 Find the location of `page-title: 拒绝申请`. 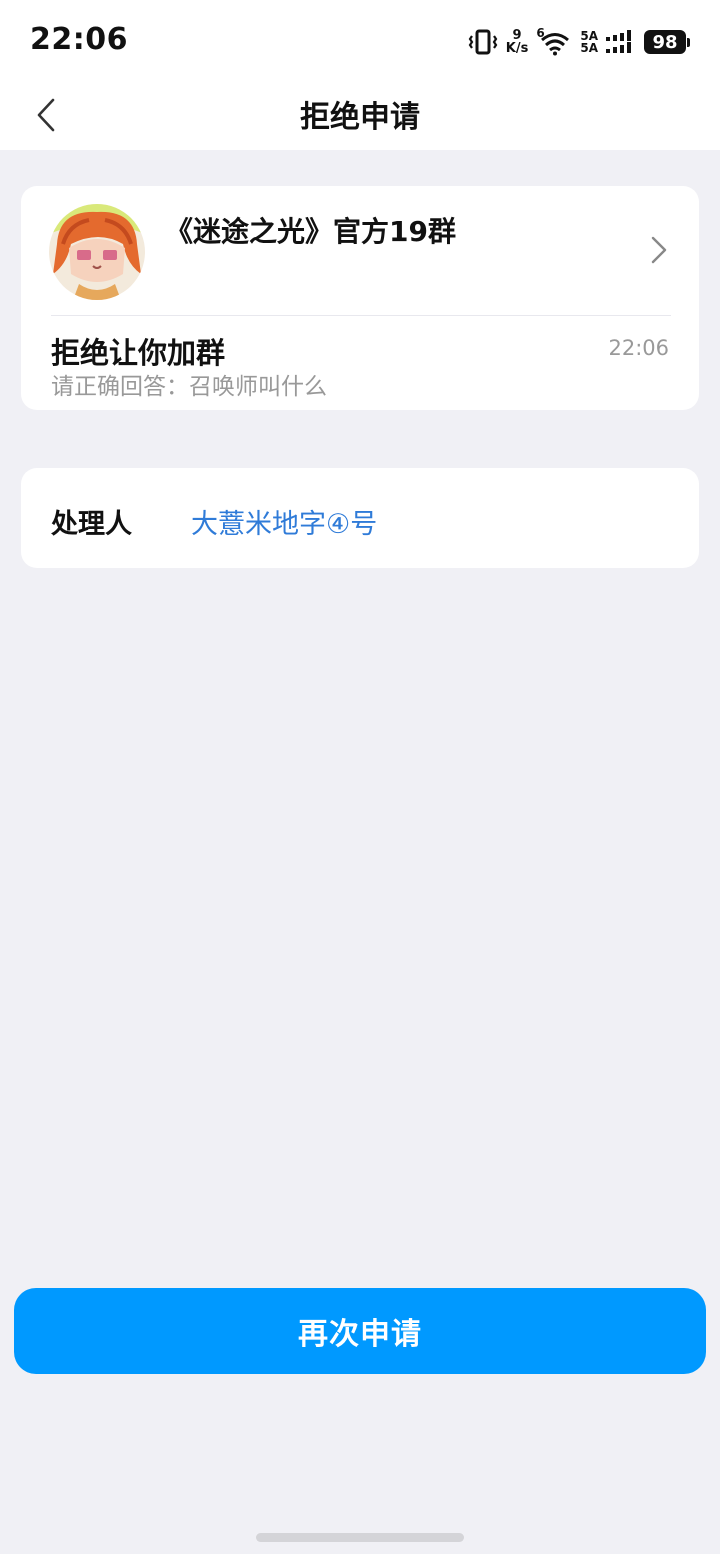

page-title: 拒绝申请 is located at coordinates (360, 117).